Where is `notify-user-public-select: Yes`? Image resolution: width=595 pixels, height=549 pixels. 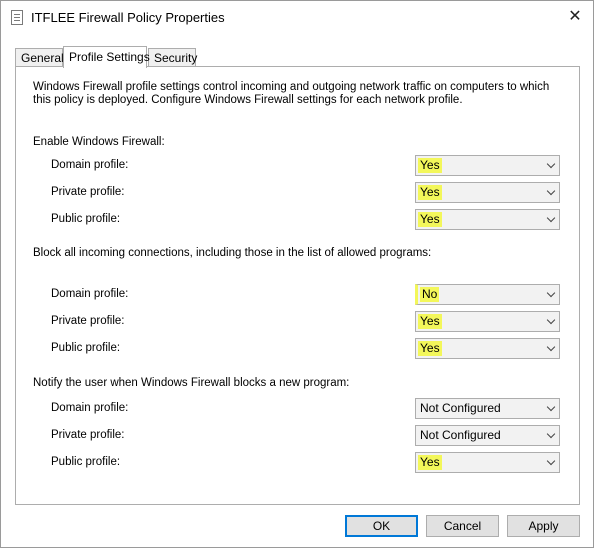
notify-user-public-select: Yes is located at coordinates (487, 462).